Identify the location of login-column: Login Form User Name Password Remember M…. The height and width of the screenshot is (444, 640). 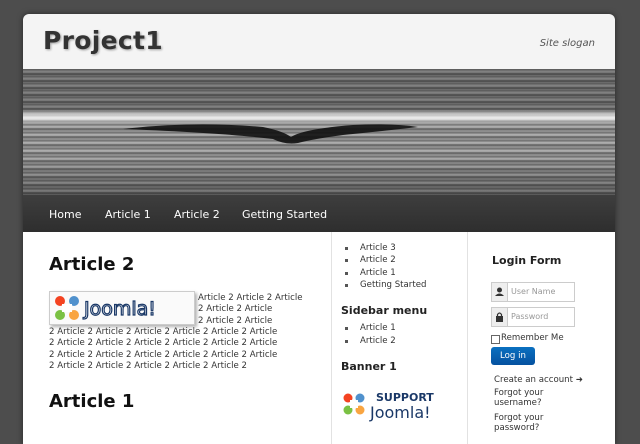
(541, 338).